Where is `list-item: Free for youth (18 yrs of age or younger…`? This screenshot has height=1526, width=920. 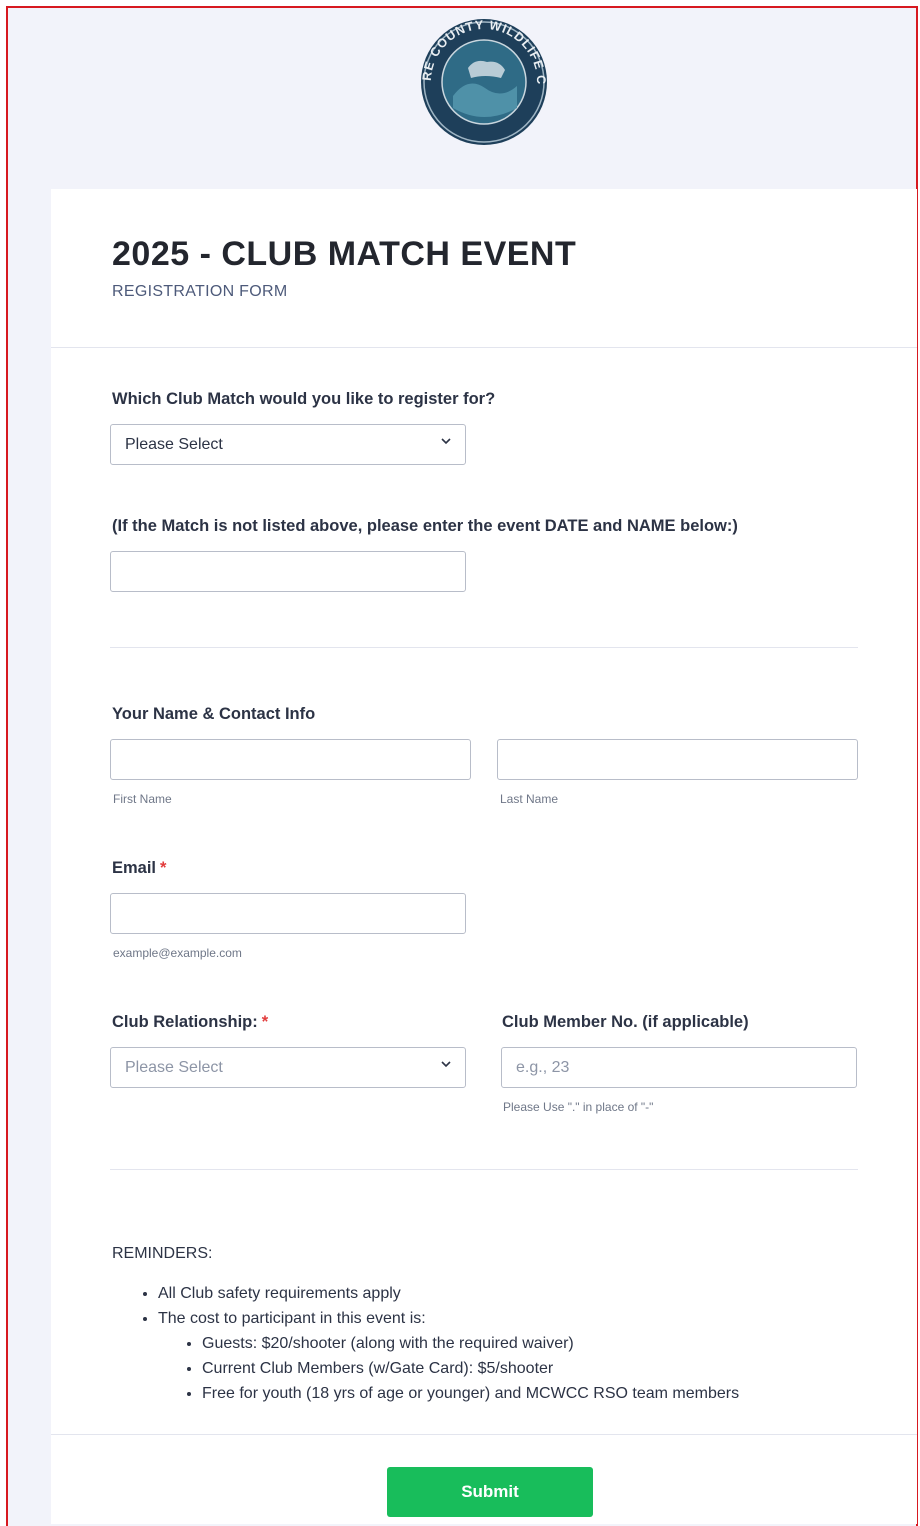 list-item: Free for youth (18 yrs of age or younger… is located at coordinates (537, 1393).